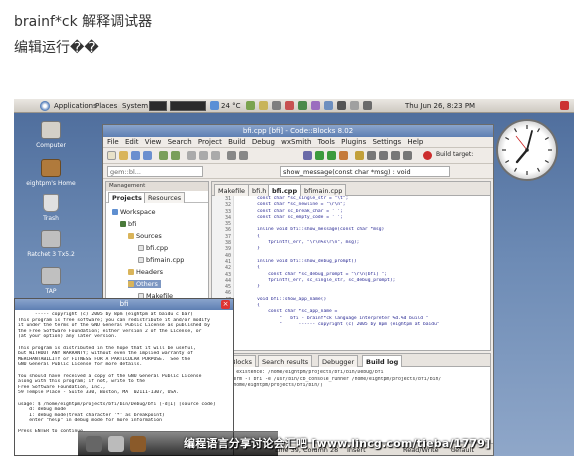  I want to click on desktop-icon-computer: Computer, so click(51, 135).